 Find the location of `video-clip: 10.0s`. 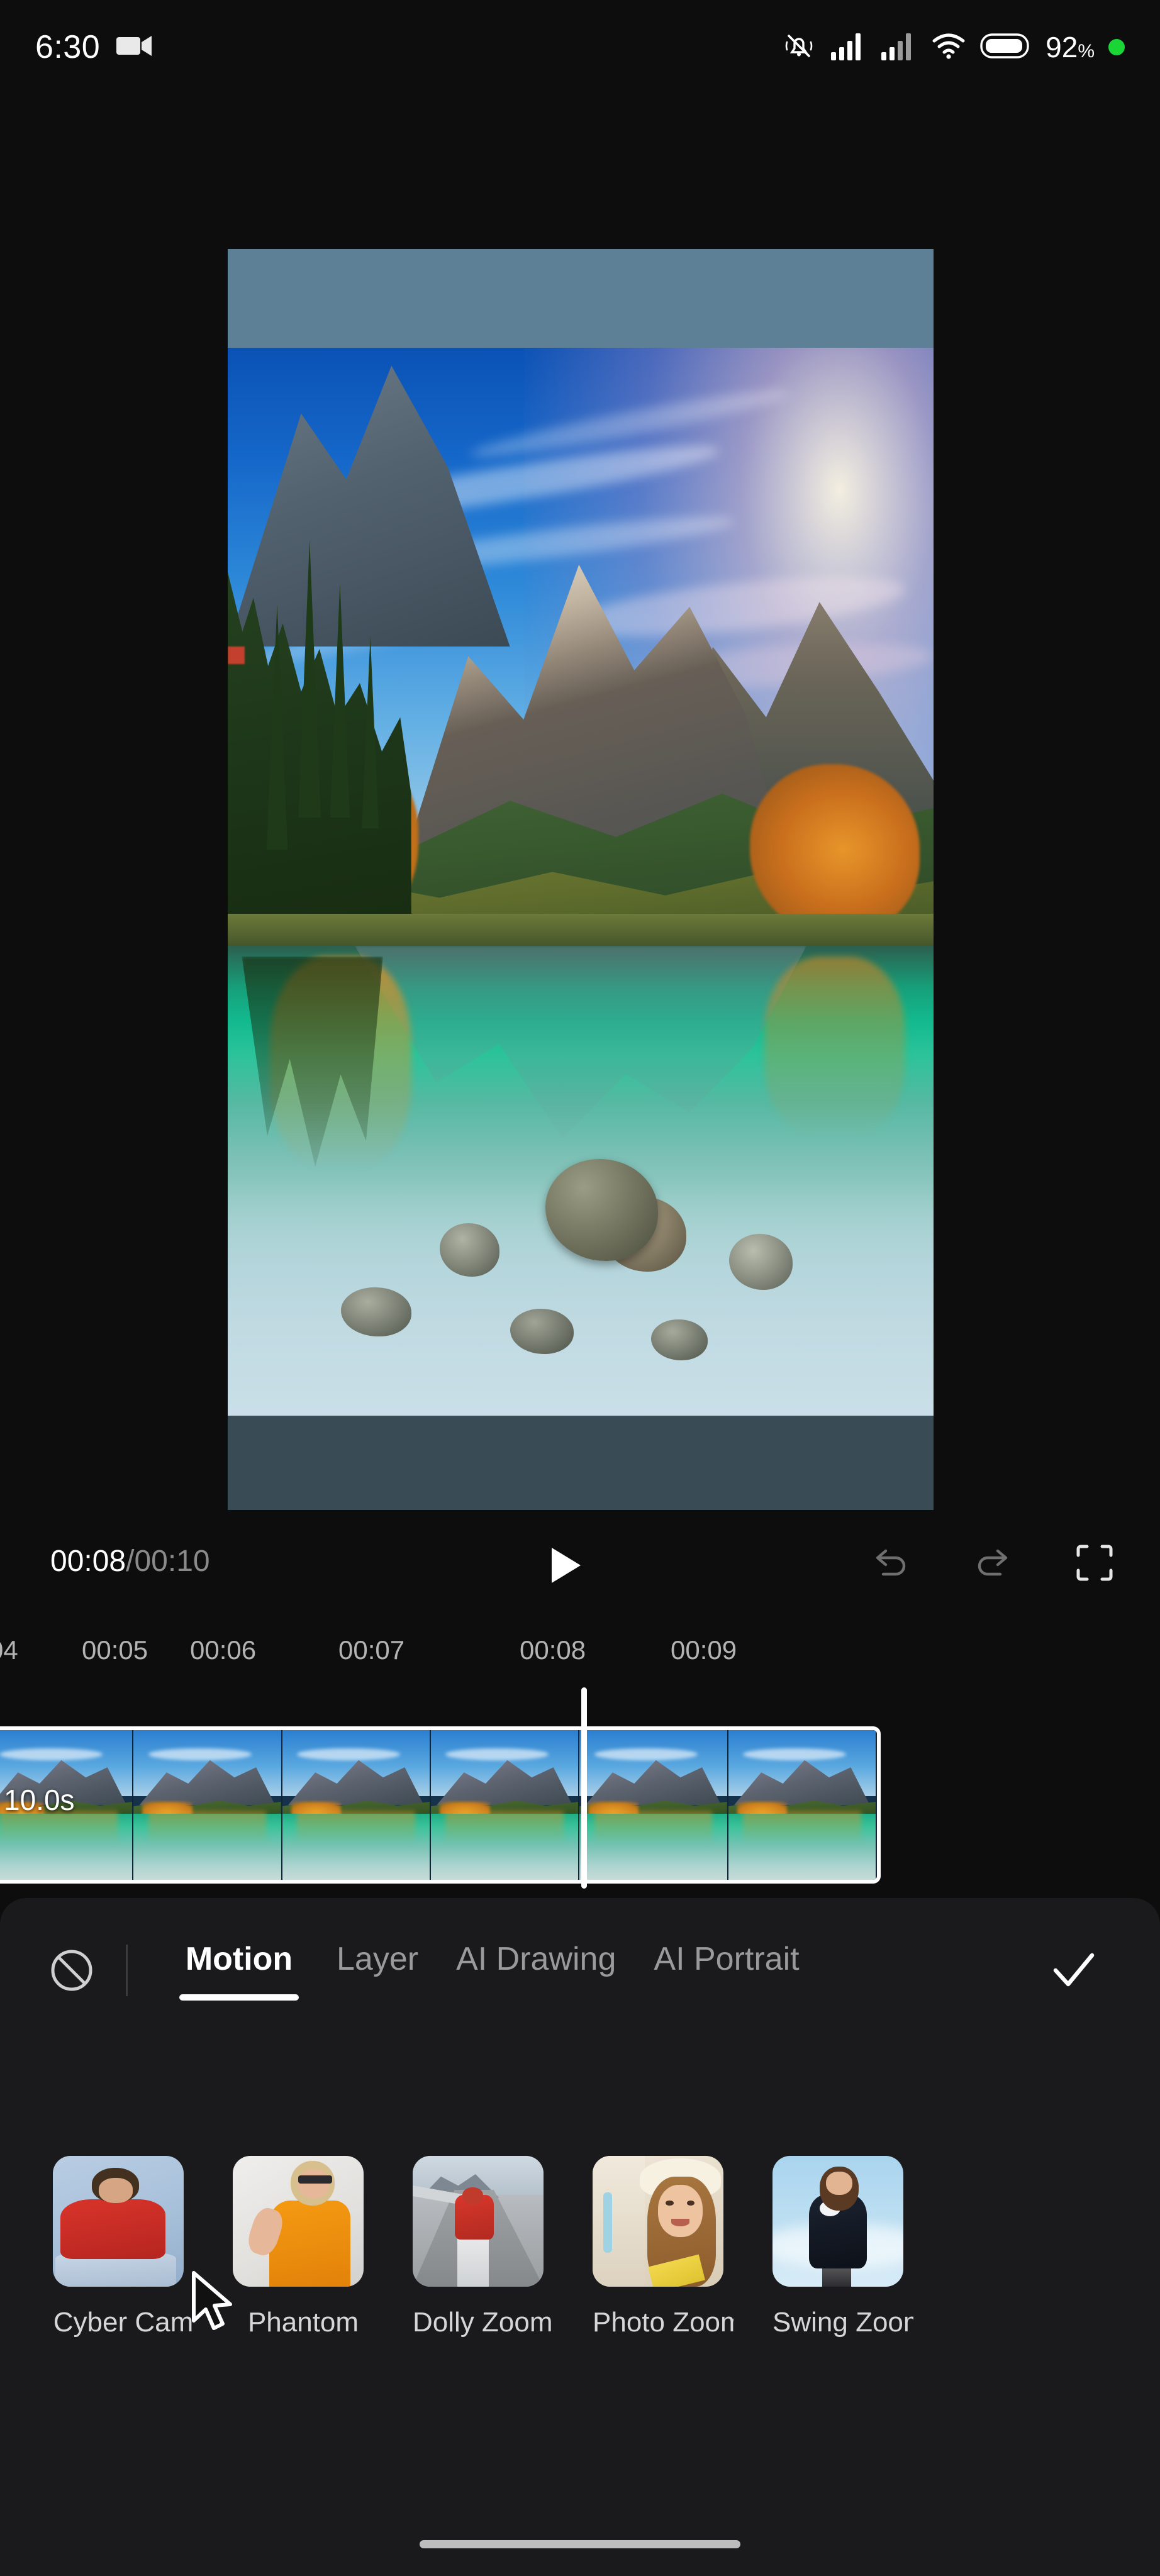

video-clip: 10.0s is located at coordinates (440, 1805).